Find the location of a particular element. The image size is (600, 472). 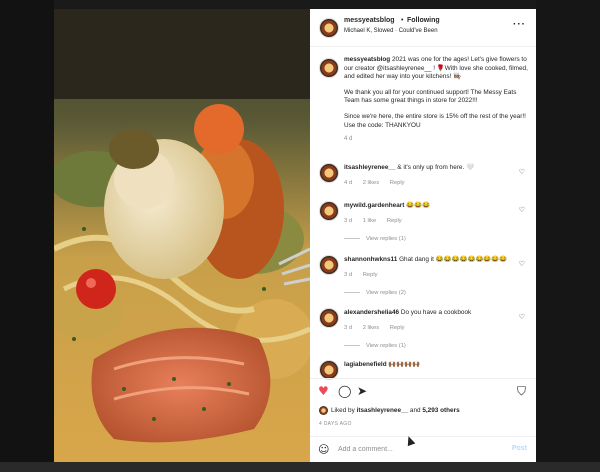

post-timestamp: 4 DAYS AGO is located at coordinates (335, 424).